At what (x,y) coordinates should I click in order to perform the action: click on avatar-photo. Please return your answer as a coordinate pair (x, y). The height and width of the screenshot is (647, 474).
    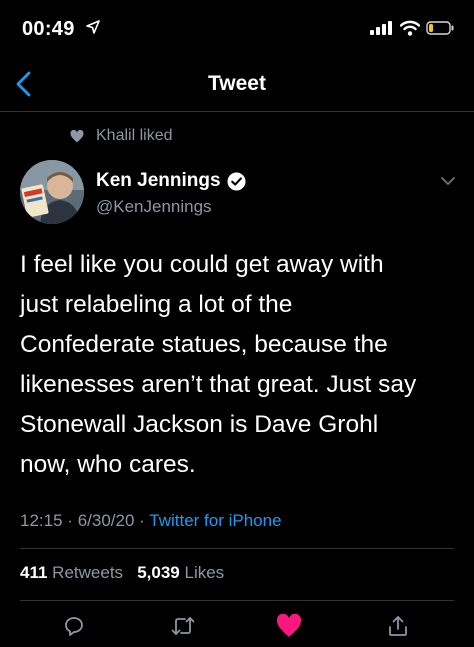
    Looking at the image, I should click on (52, 192).